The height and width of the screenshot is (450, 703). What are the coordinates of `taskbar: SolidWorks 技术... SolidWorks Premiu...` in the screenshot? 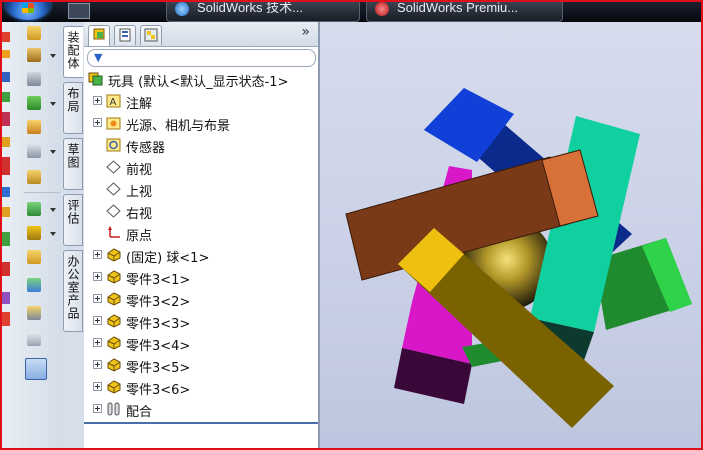 It's located at (351, 12).